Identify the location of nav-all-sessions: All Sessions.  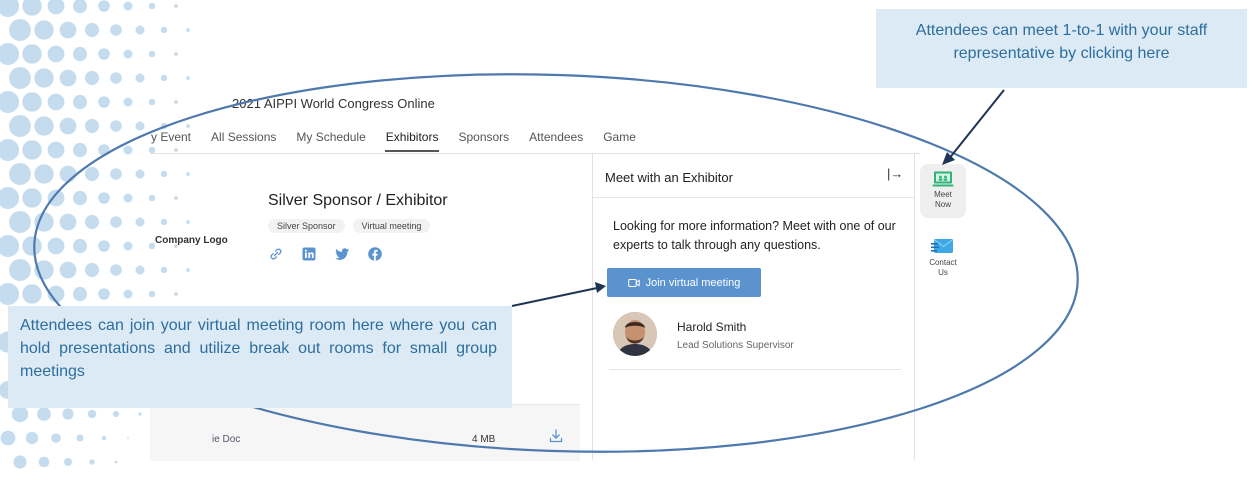
(243, 140).